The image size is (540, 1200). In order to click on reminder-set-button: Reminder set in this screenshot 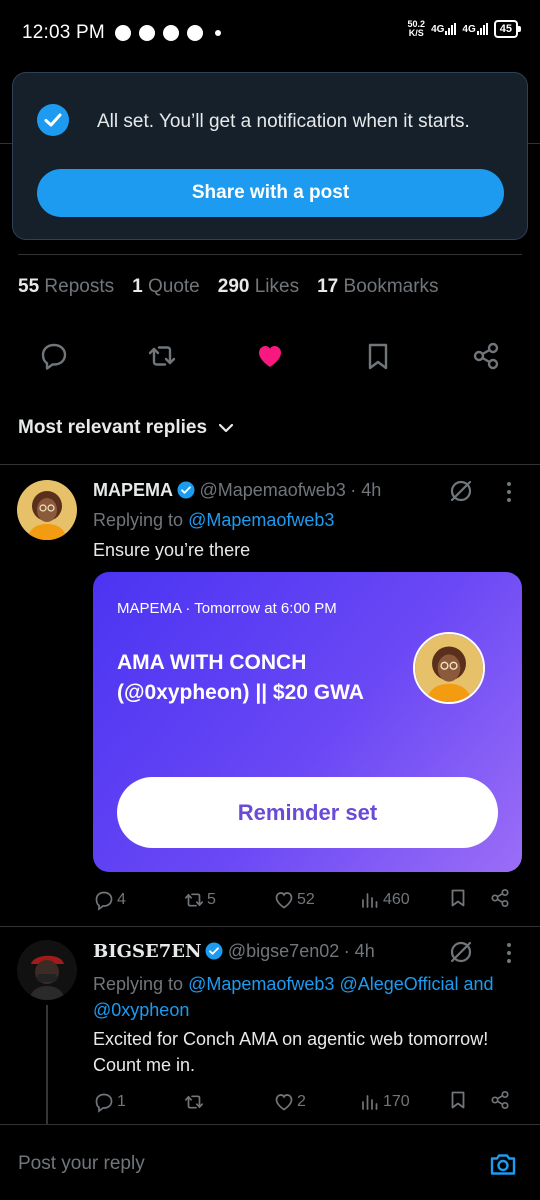, I will do `click(307, 812)`.